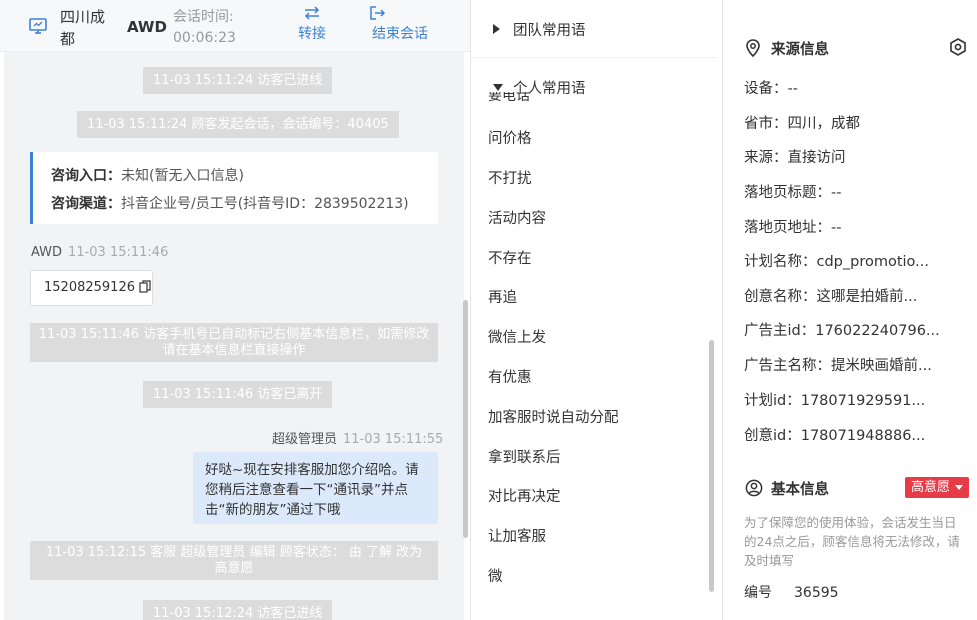  I want to click on personal-phrases-group: 个人常用语, so click(593, 87).